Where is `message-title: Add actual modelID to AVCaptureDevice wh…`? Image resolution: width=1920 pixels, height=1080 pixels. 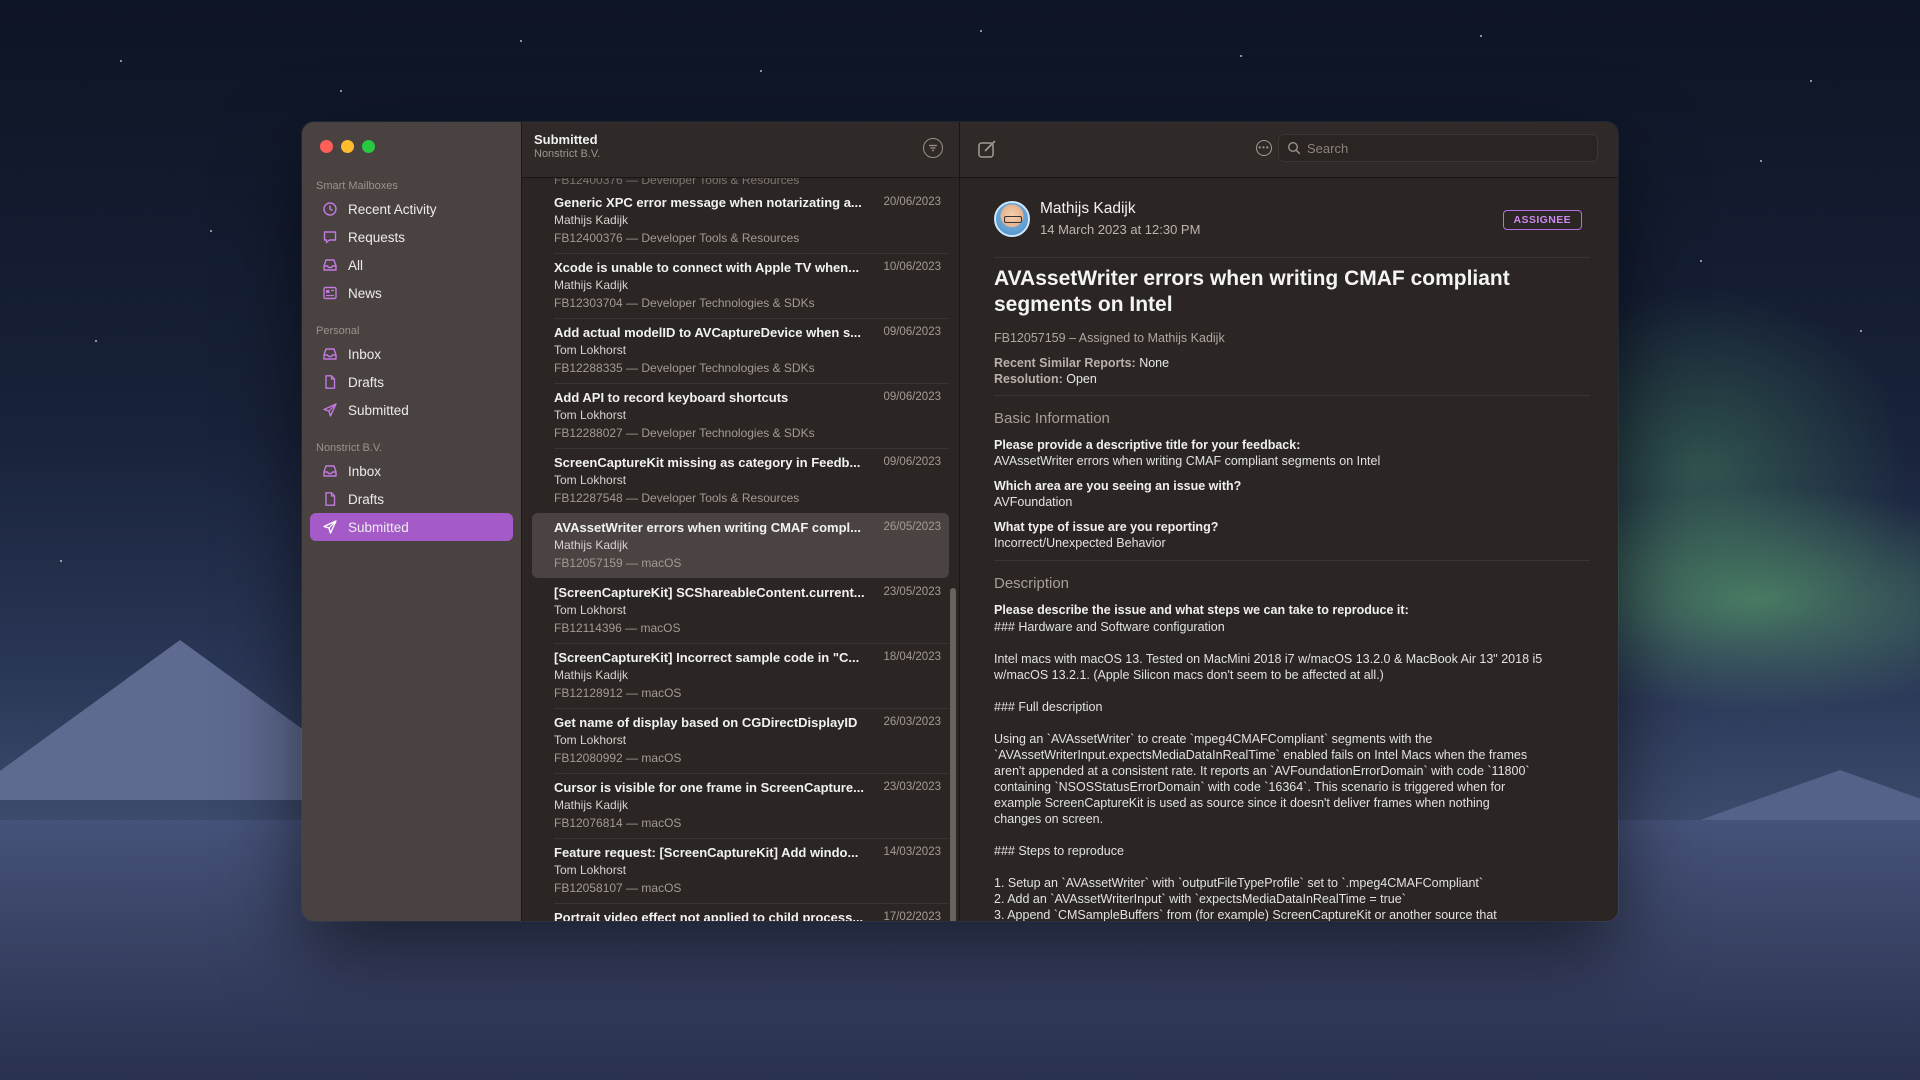
message-title: Add actual modelID to AVCaptureDevice wh… is located at coordinates (708, 332).